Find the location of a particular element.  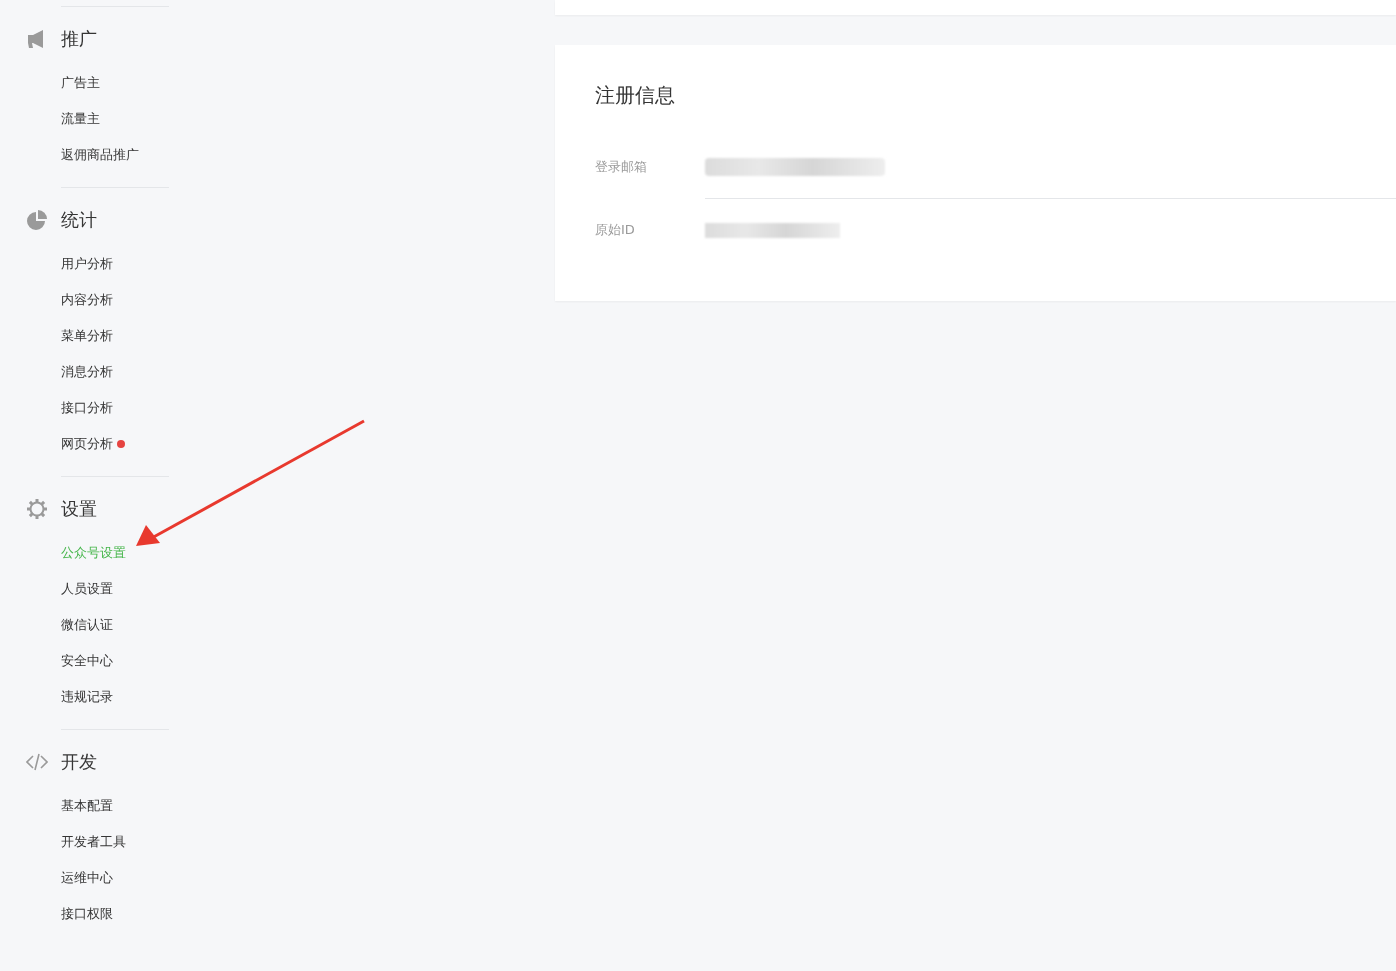

section-title: 开发 is located at coordinates (79, 762).